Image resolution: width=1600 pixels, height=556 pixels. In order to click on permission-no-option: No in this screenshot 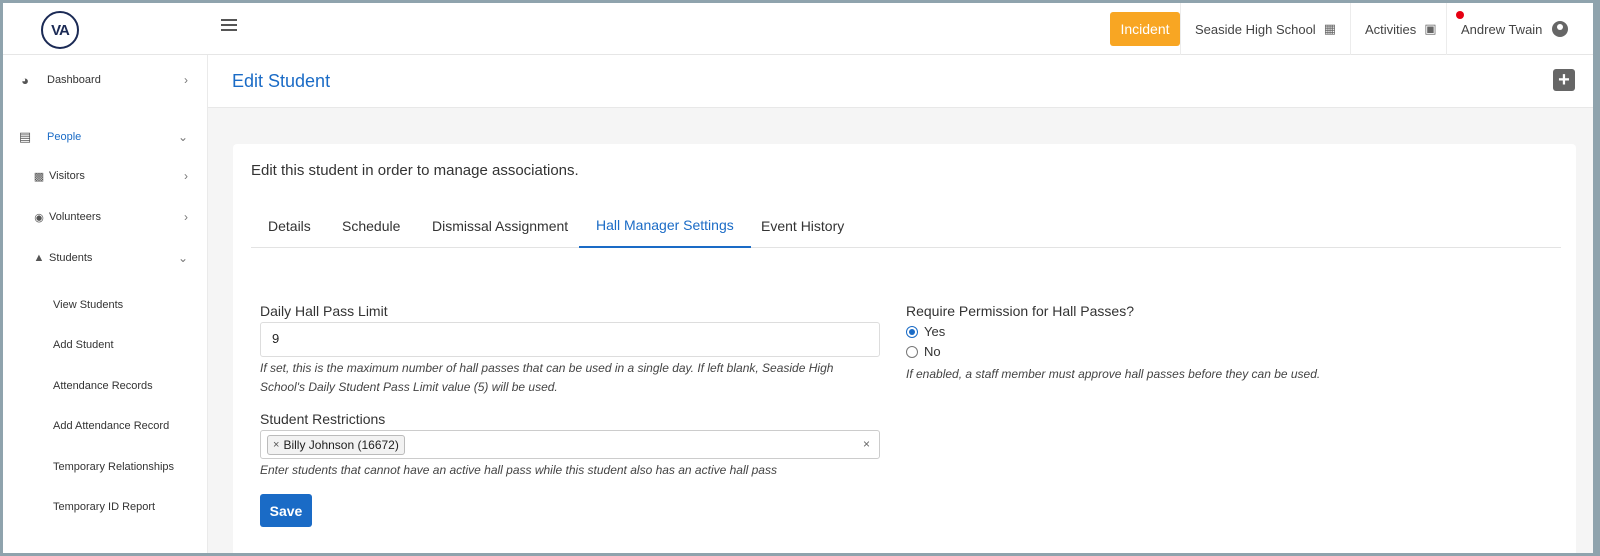, I will do `click(923, 351)`.